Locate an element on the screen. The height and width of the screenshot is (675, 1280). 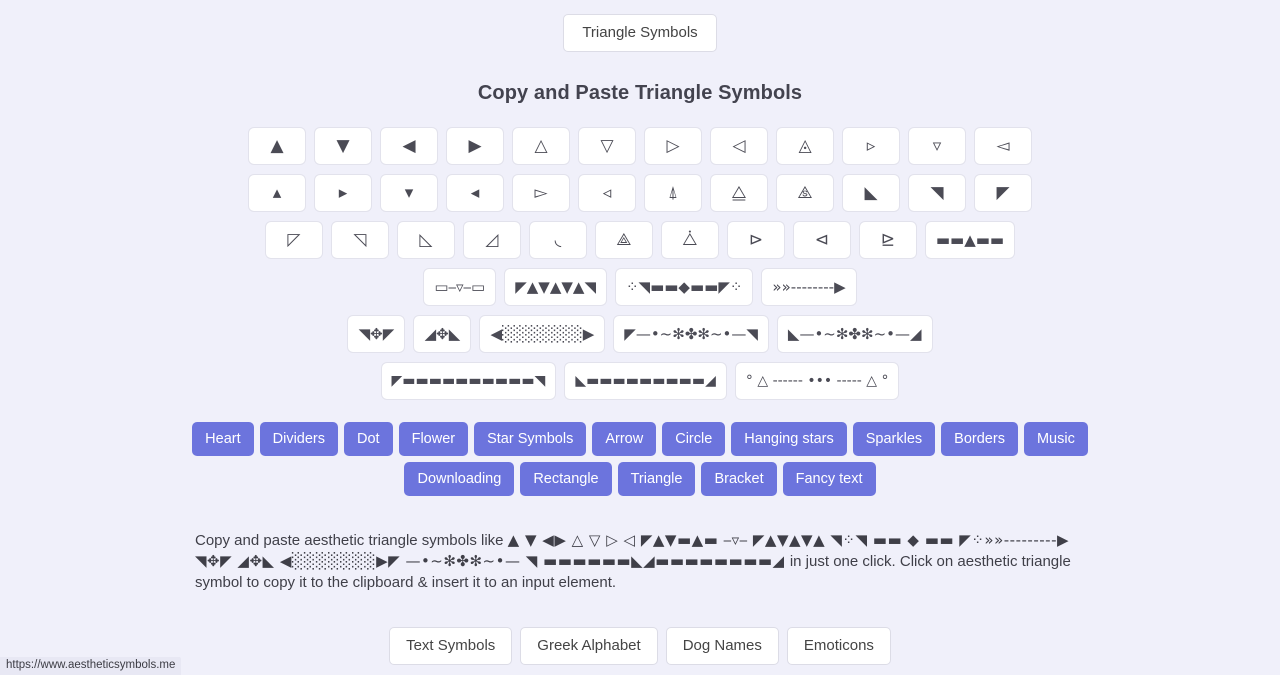
symbol-tile: ▾ is located at coordinates (409, 193).